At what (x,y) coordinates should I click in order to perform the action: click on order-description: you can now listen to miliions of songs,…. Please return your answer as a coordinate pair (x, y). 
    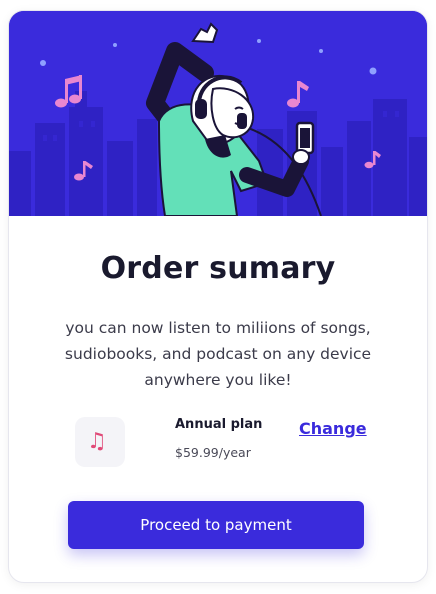
    Looking at the image, I should click on (218, 354).